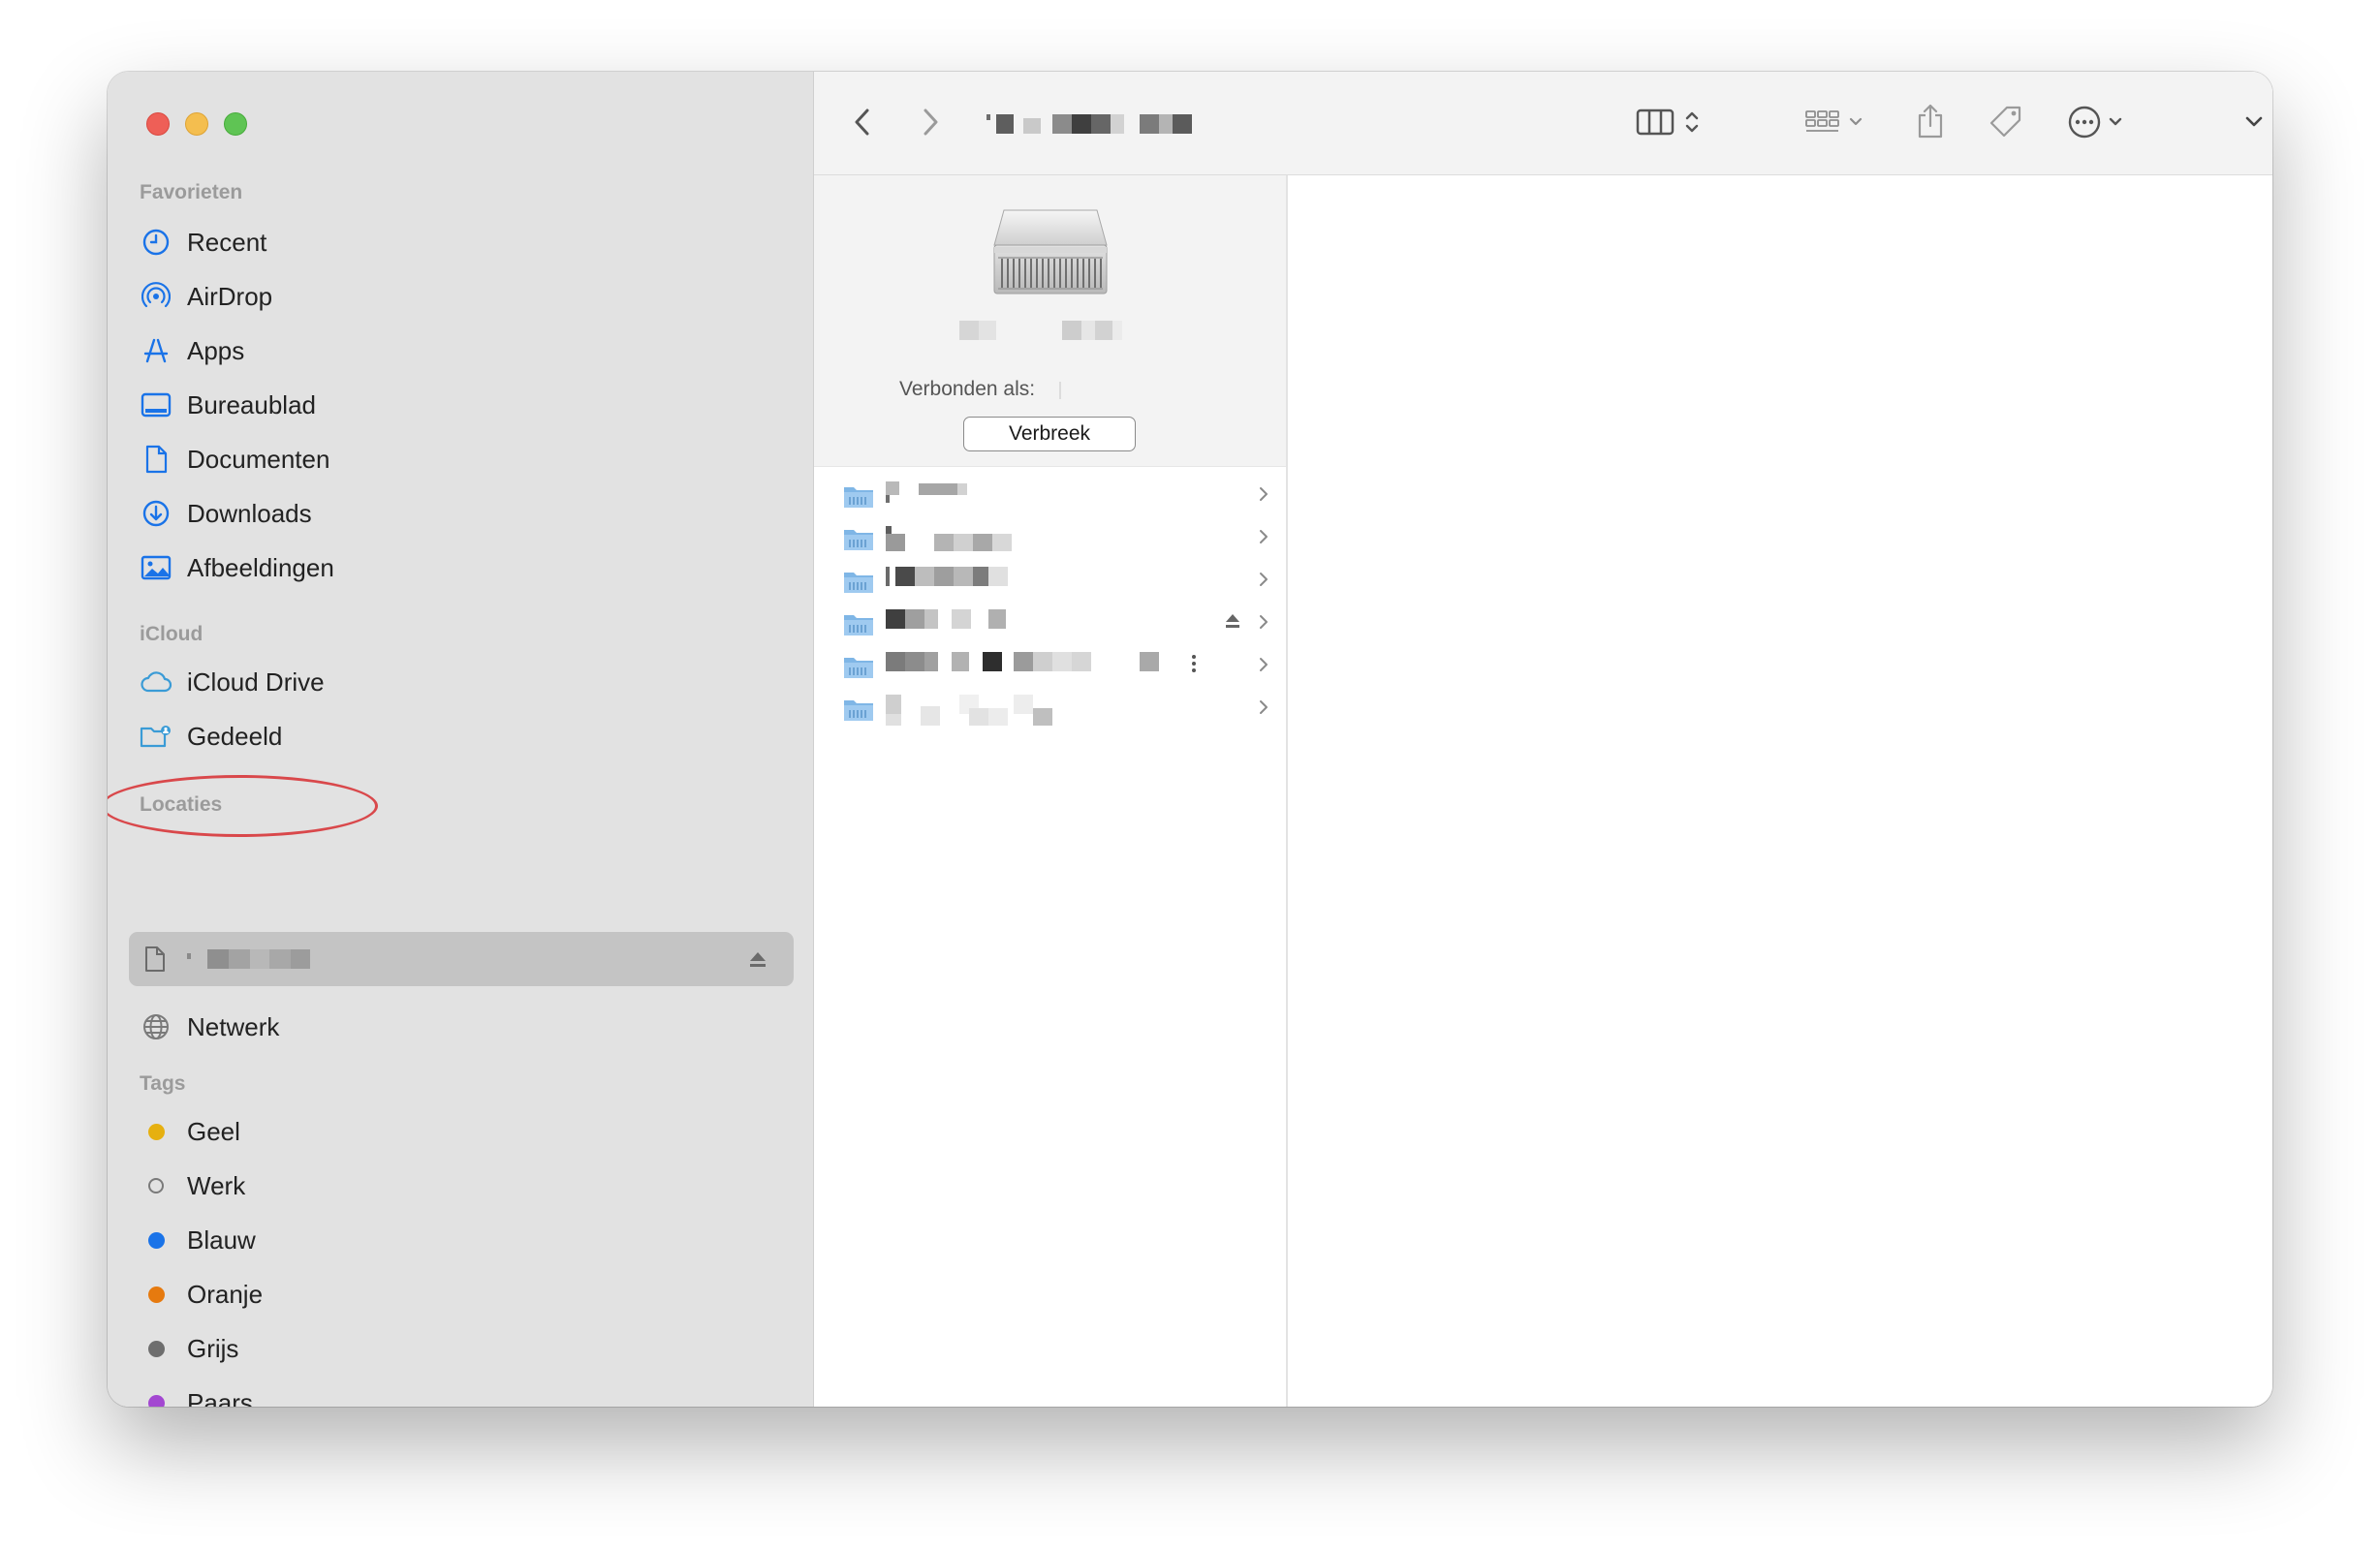  I want to click on ellipsis-circle-icon, so click(2084, 124).